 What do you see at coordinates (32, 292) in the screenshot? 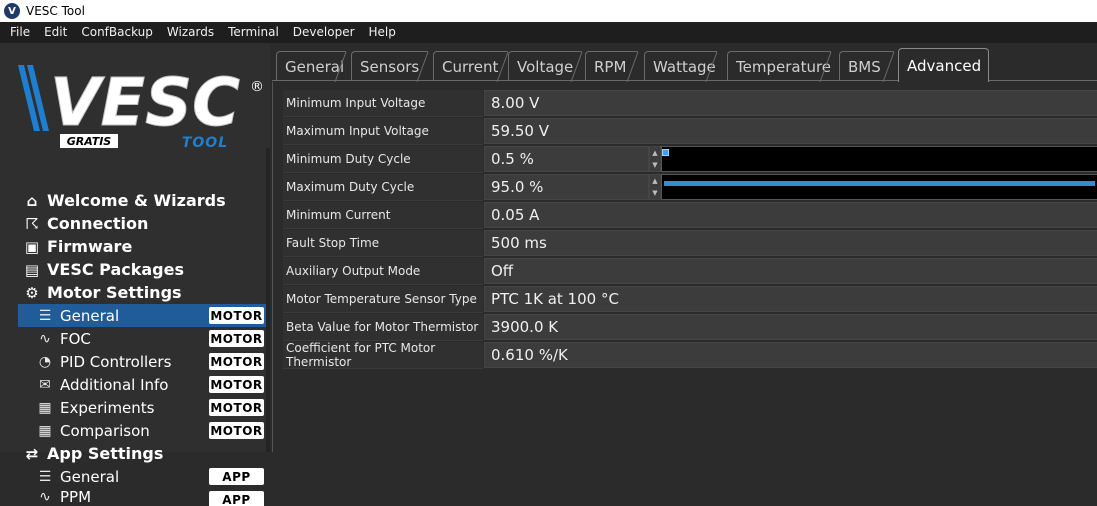
I see `motor-icon: ⚙` at bounding box center [32, 292].